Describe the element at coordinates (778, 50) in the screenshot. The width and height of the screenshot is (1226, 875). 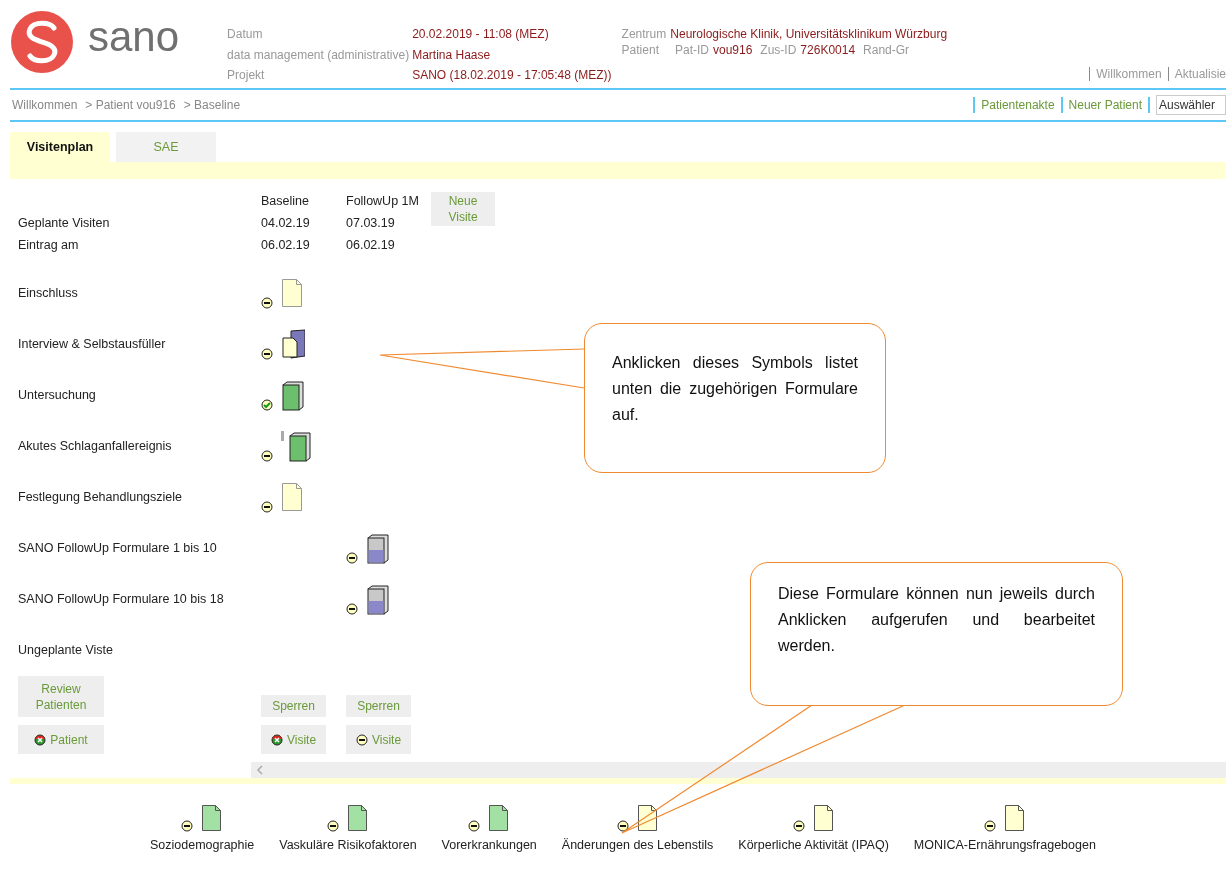
I see `info-label: Zus-ID` at that location.